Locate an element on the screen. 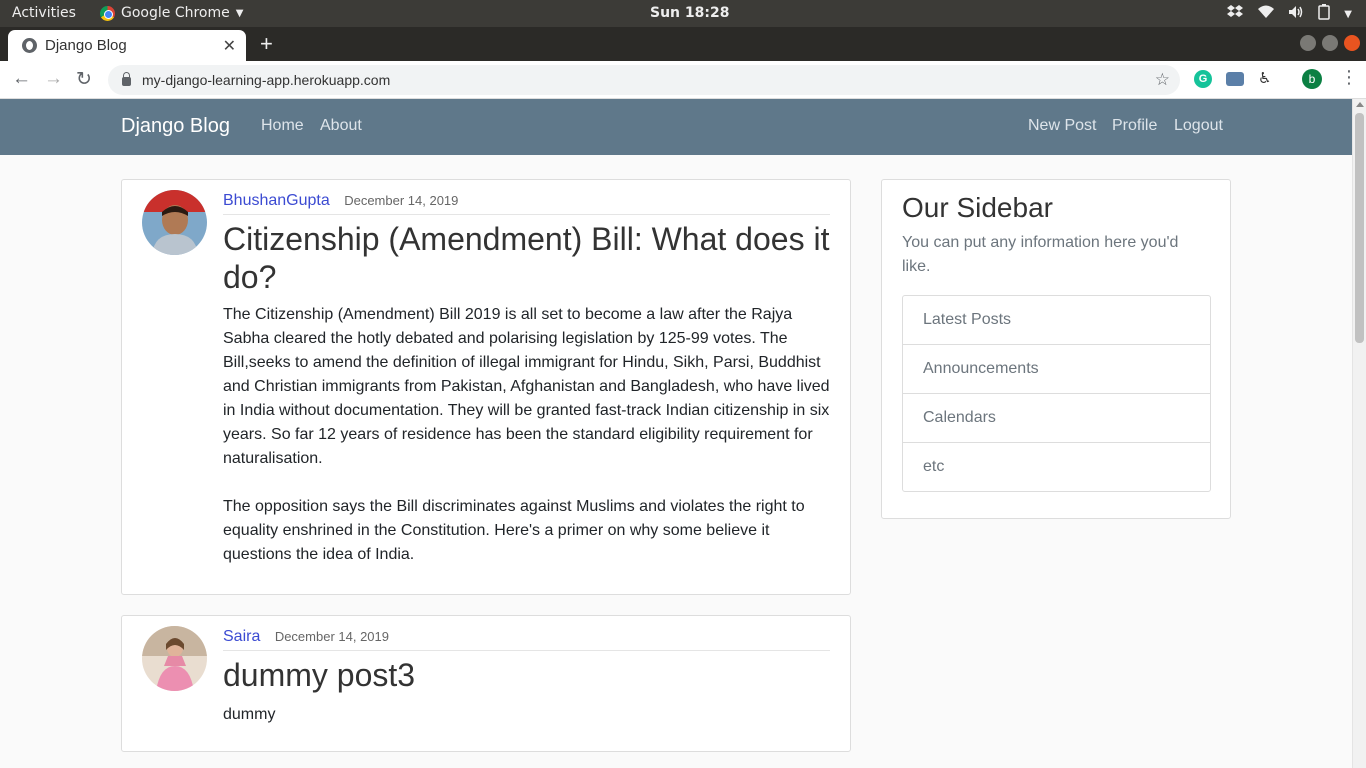  close-window-button is located at coordinates (1352, 43).